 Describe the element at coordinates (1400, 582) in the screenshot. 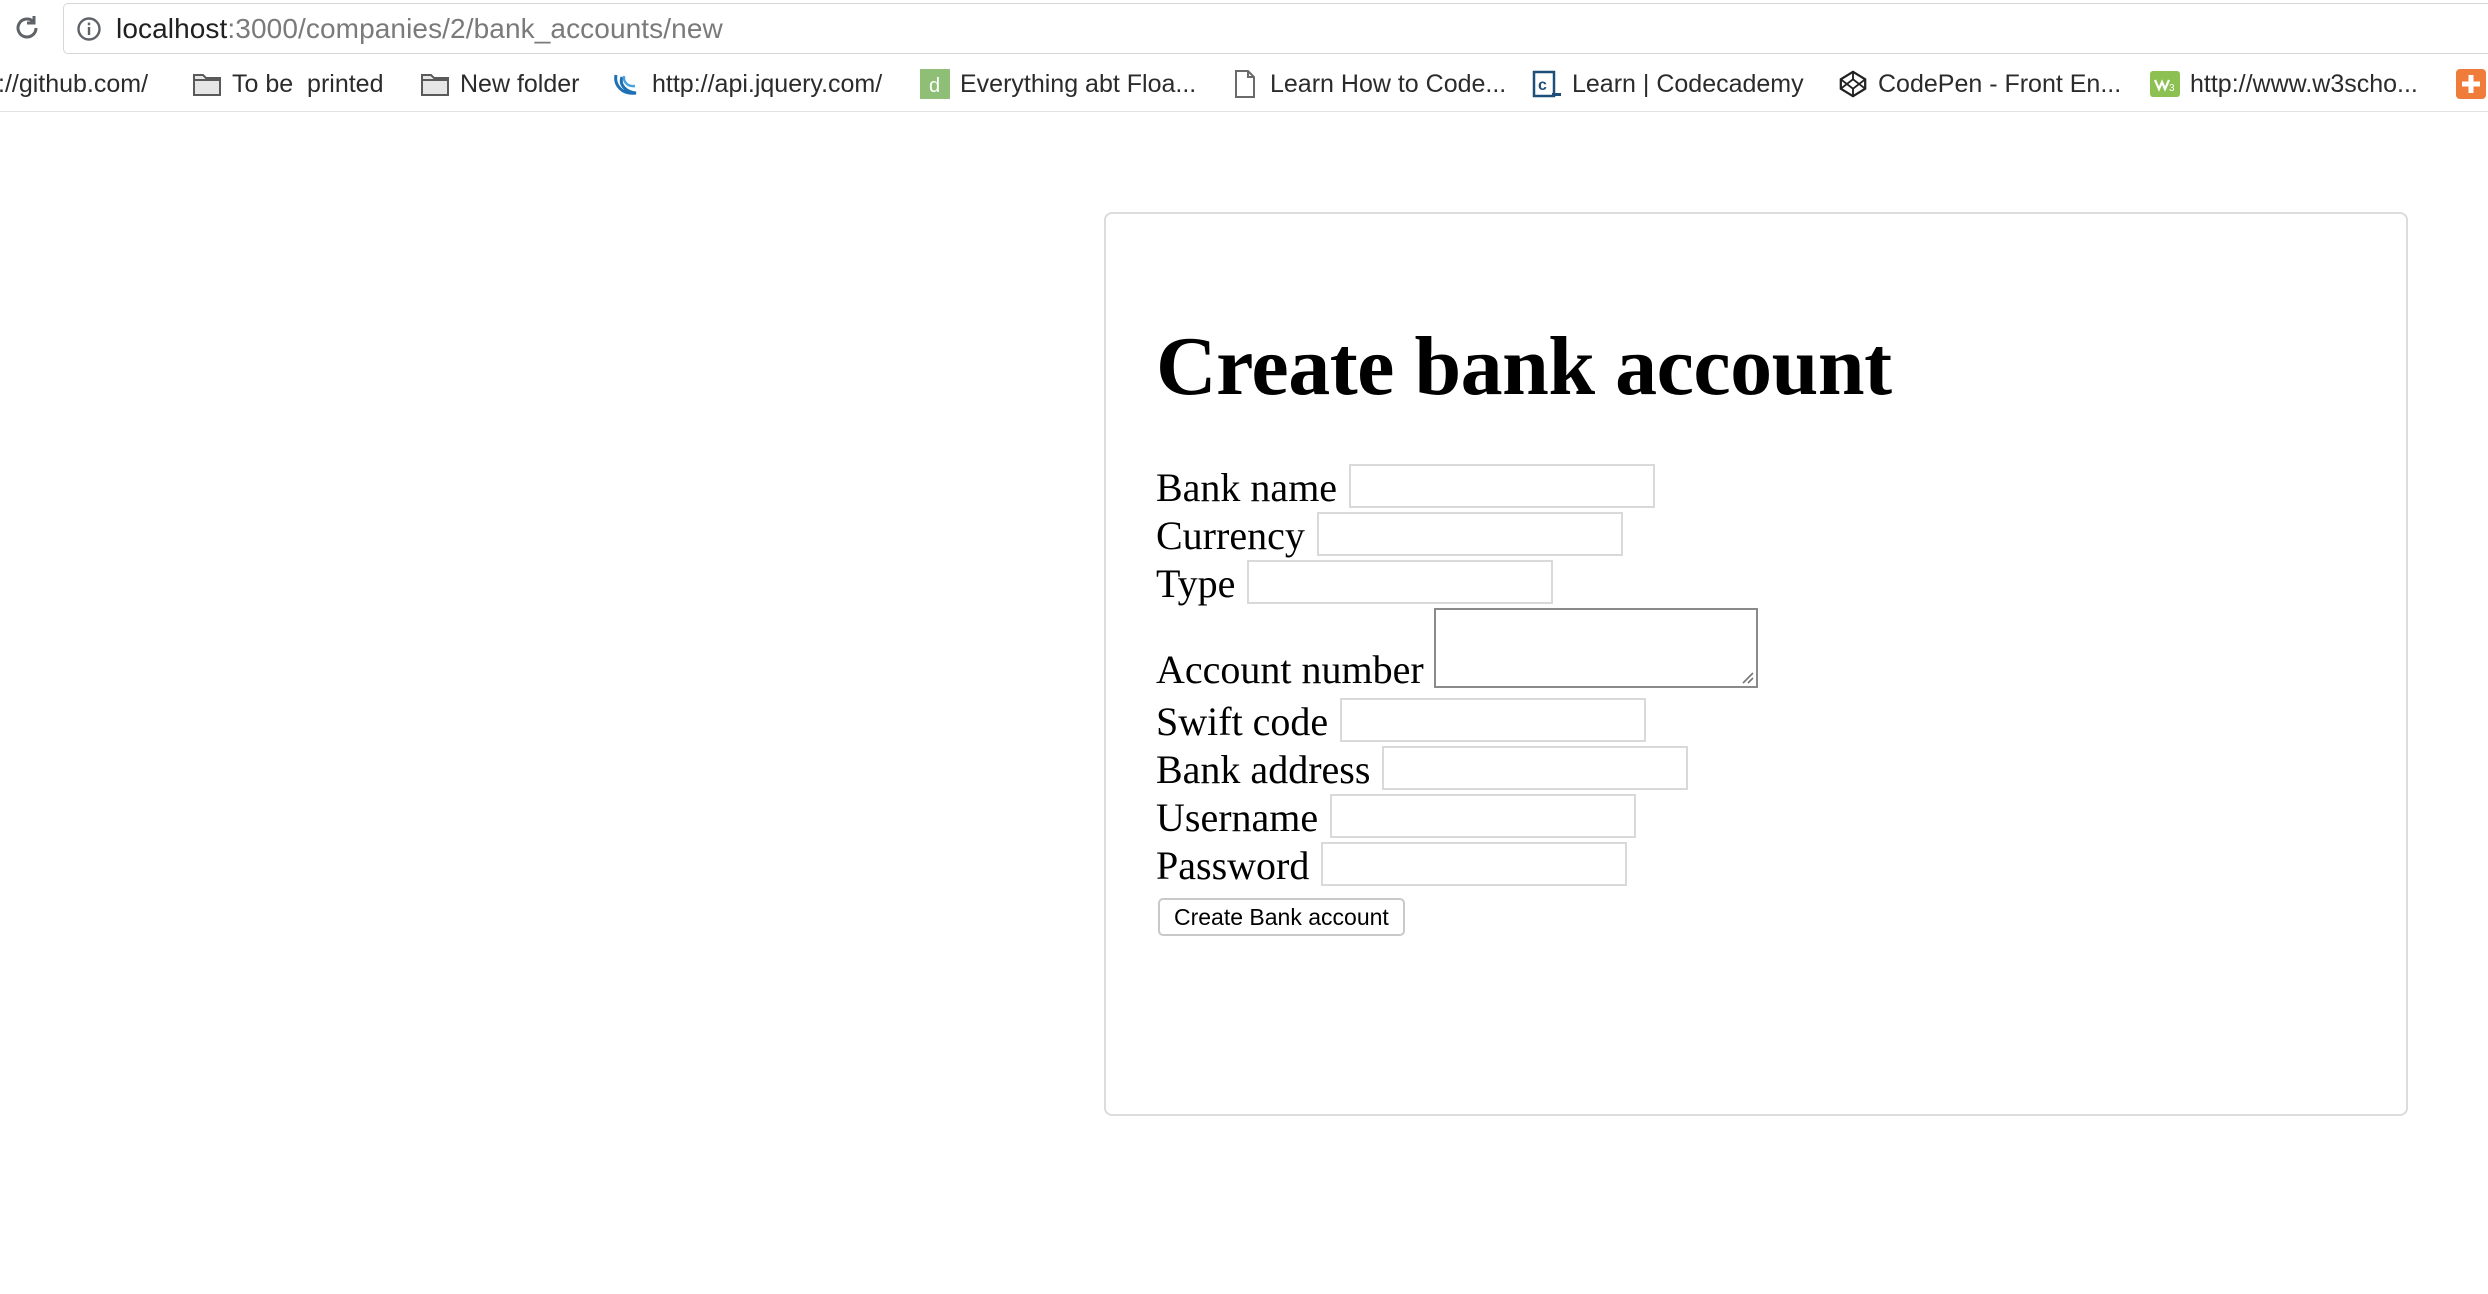

I see `type-input` at that location.